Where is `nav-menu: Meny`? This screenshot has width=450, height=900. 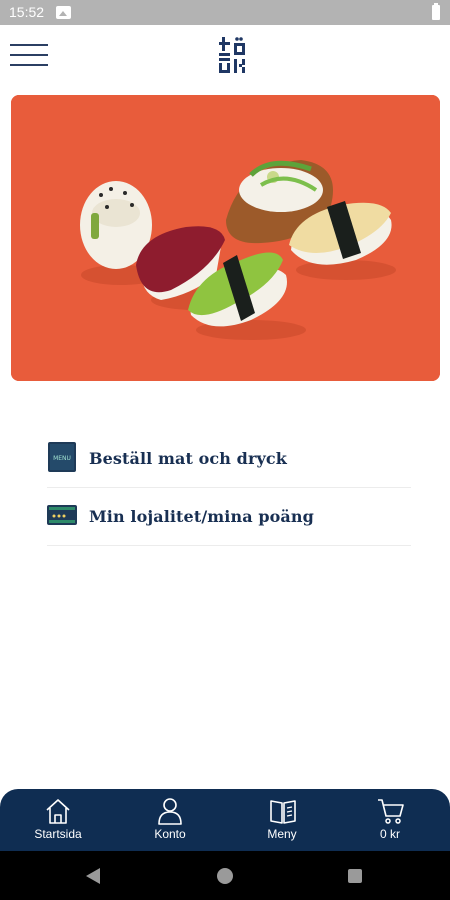
nav-menu: Meny is located at coordinates (282, 820).